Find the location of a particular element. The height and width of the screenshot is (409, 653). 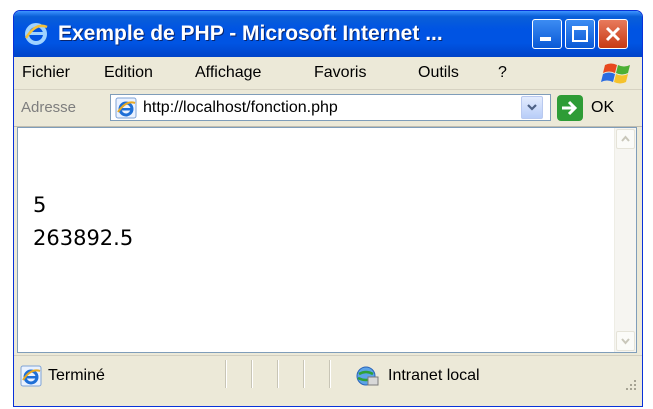

scroll-down-button is located at coordinates (625, 341).